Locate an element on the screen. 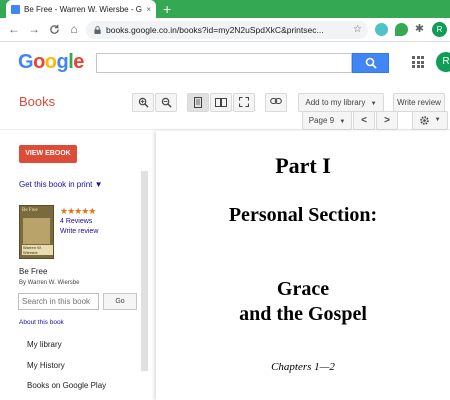 This screenshot has height=400, width=450. gear-icon is located at coordinates (425, 120).